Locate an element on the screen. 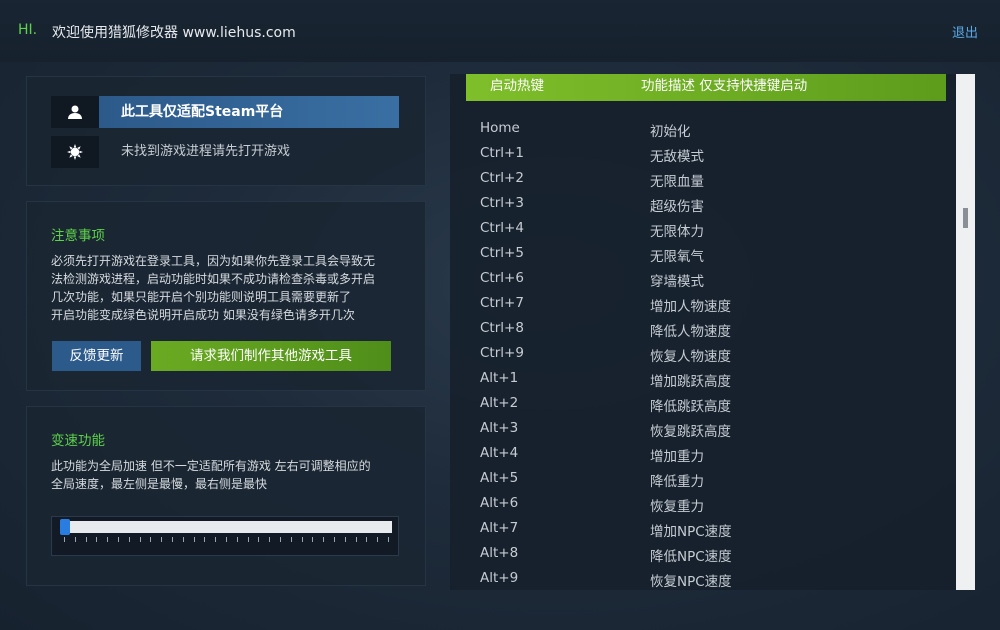 The width and height of the screenshot is (1000, 630). speed-line: 全局速度，最左侧是最慢，最右侧是最快 is located at coordinates (159, 484).